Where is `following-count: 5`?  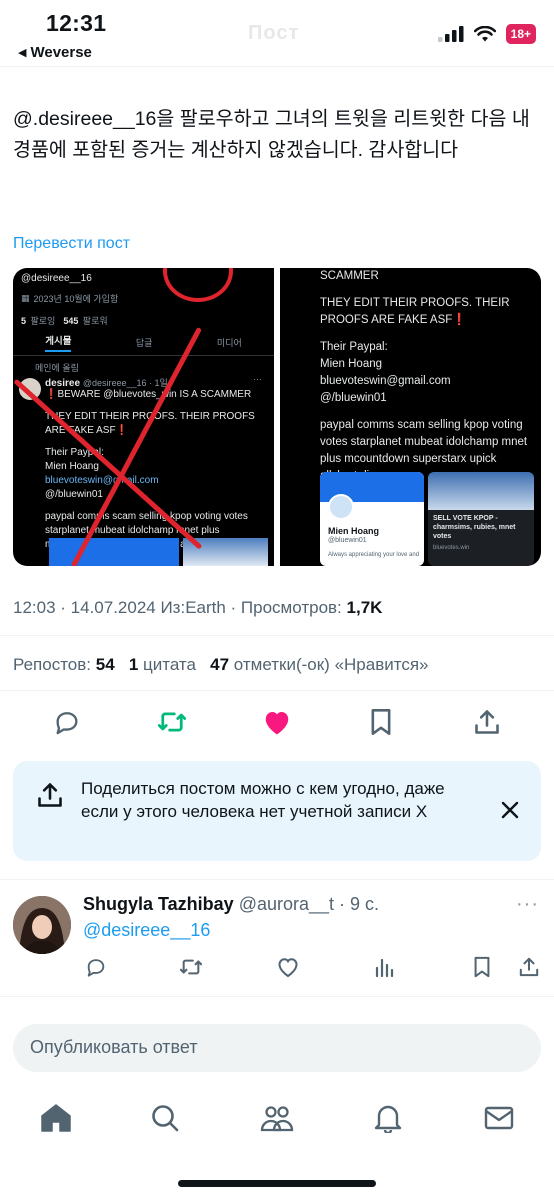
following-count: 5 is located at coordinates (24, 321).